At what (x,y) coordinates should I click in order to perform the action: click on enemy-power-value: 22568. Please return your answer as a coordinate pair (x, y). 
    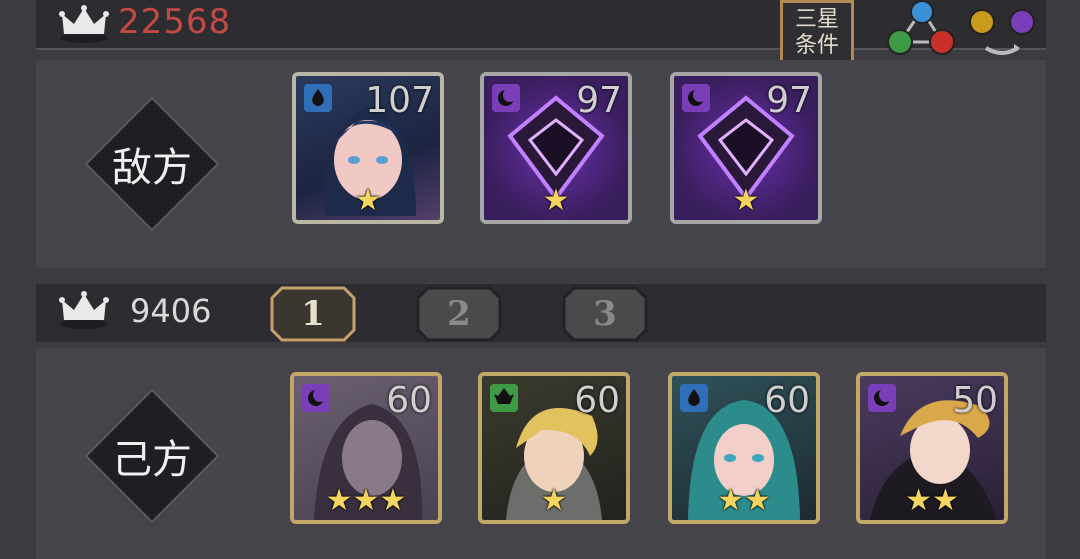
    Looking at the image, I should click on (175, 22).